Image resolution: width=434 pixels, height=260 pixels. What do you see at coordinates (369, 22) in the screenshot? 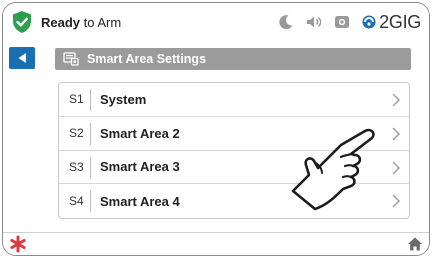
I see `brand-swirl-icon` at bounding box center [369, 22].